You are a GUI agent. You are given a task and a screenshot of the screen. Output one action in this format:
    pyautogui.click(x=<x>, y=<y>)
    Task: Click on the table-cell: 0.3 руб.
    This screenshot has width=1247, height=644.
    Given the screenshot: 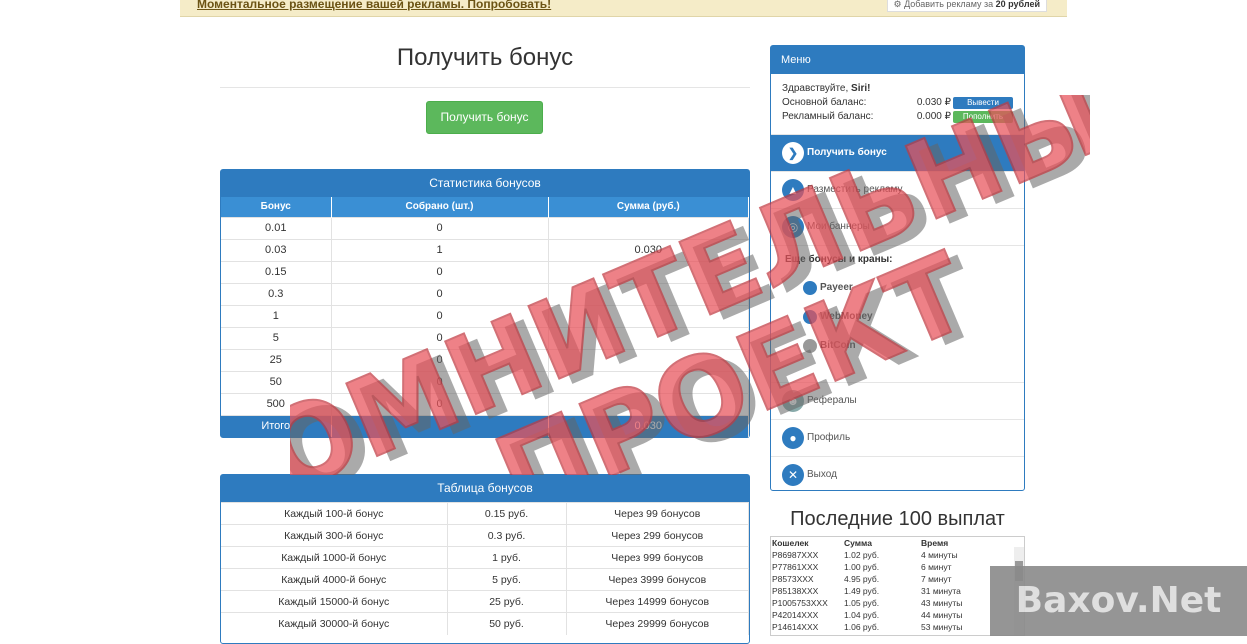 What is the action you would take?
    pyautogui.click(x=507, y=535)
    